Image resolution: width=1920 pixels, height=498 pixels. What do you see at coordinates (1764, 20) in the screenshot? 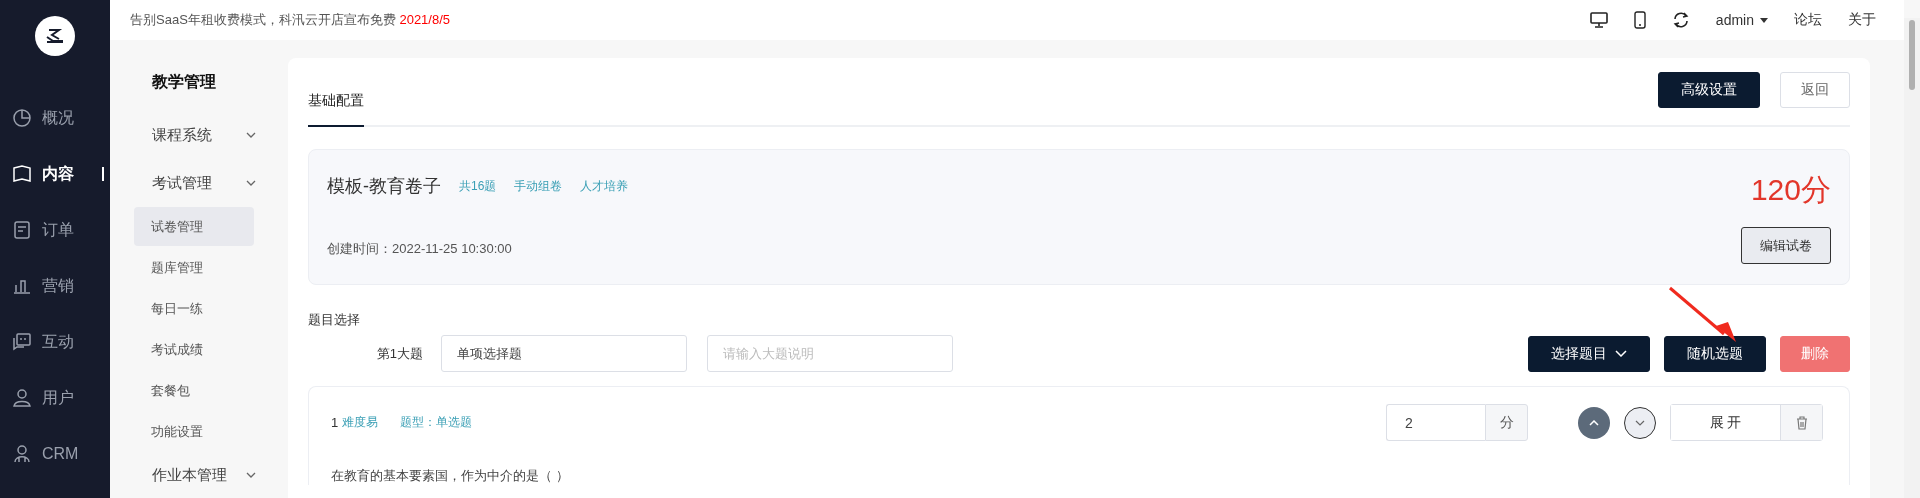
I see `caret-icon` at bounding box center [1764, 20].